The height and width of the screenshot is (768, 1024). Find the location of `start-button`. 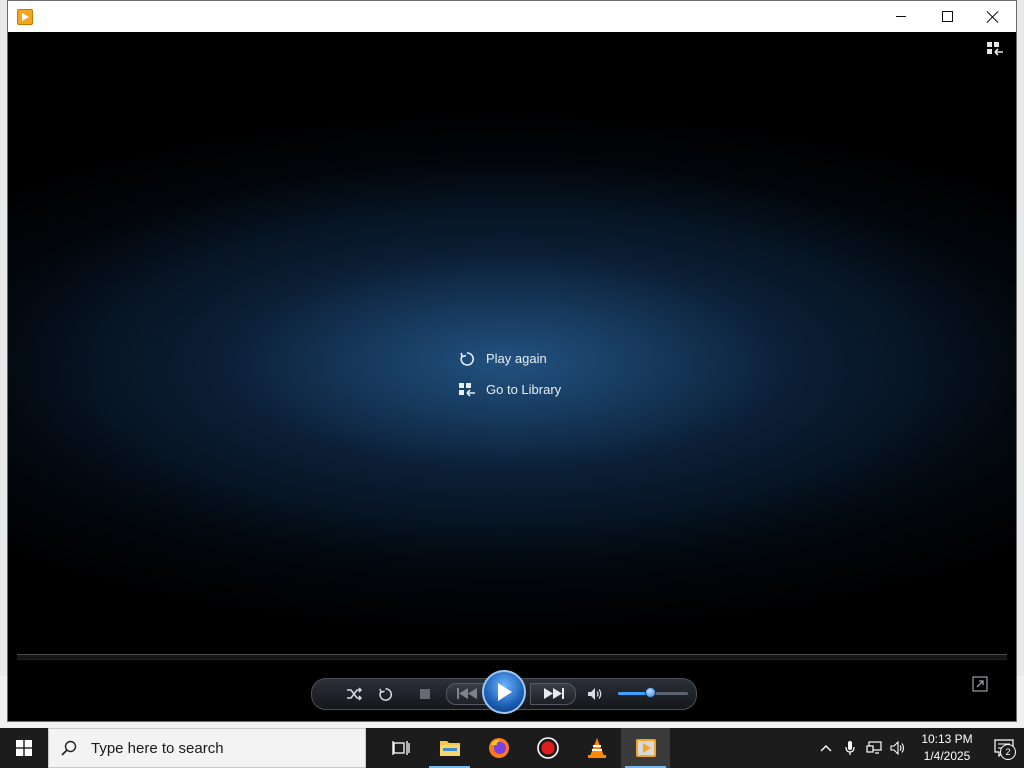

start-button is located at coordinates (24, 748).